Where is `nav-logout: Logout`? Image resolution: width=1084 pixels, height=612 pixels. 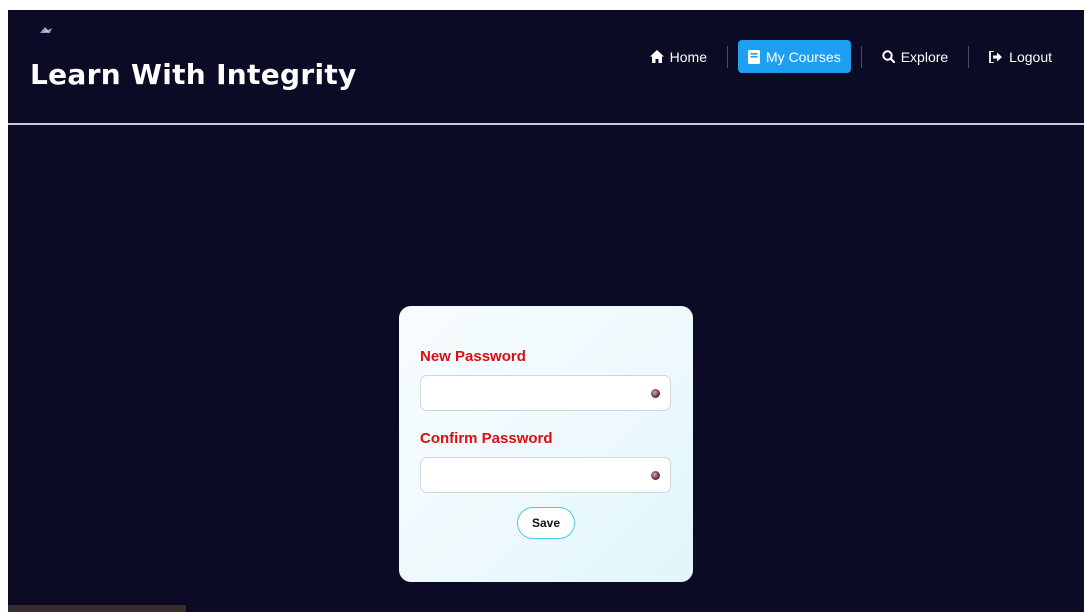 nav-logout: Logout is located at coordinates (1020, 57).